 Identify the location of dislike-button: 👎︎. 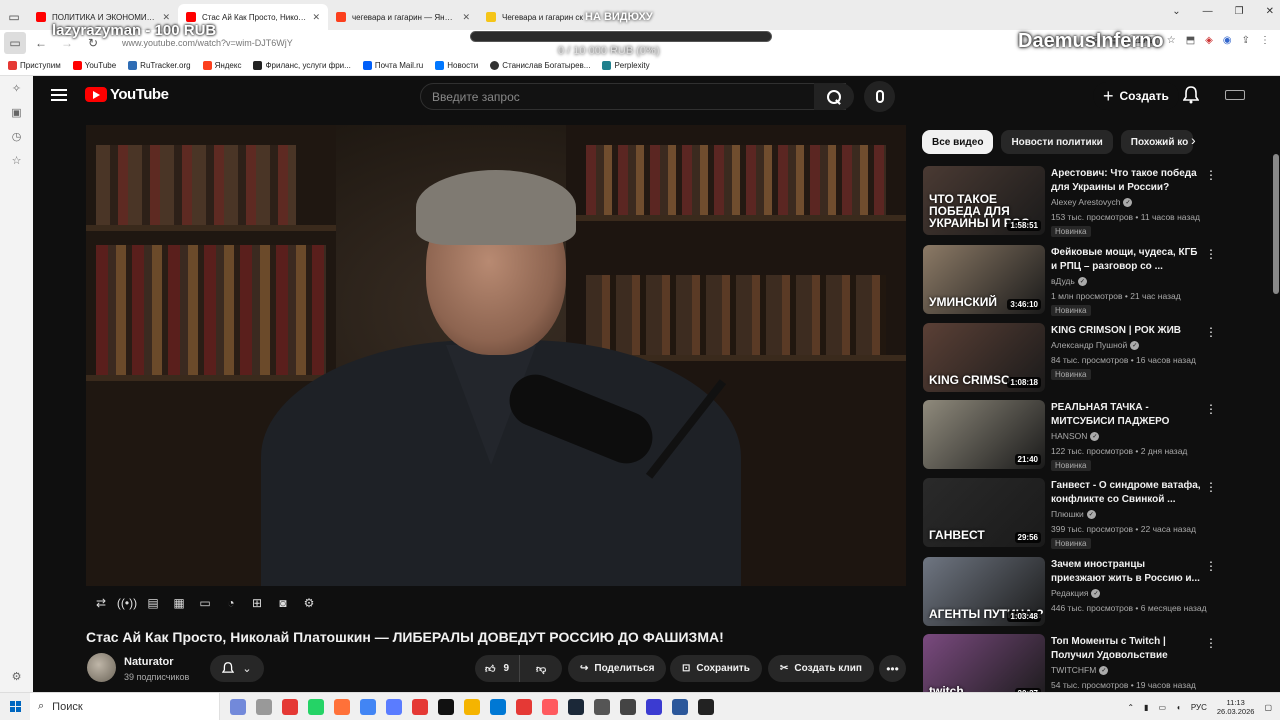
(541, 669).